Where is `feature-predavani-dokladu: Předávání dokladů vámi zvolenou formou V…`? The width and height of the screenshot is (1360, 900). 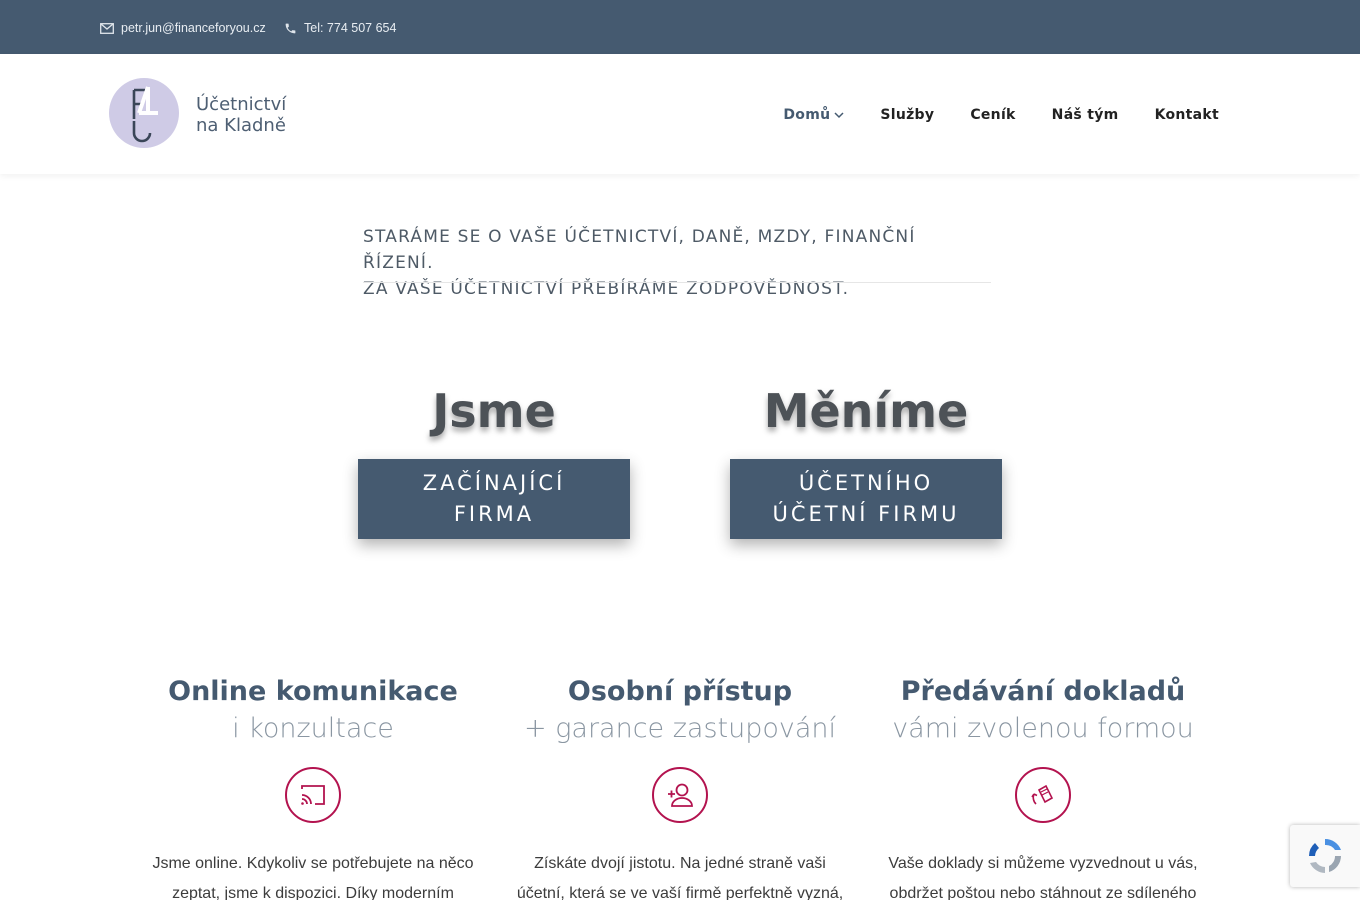 feature-predavani-dokladu: Předávání dokladů vámi zvolenou formou V… is located at coordinates (1043, 787).